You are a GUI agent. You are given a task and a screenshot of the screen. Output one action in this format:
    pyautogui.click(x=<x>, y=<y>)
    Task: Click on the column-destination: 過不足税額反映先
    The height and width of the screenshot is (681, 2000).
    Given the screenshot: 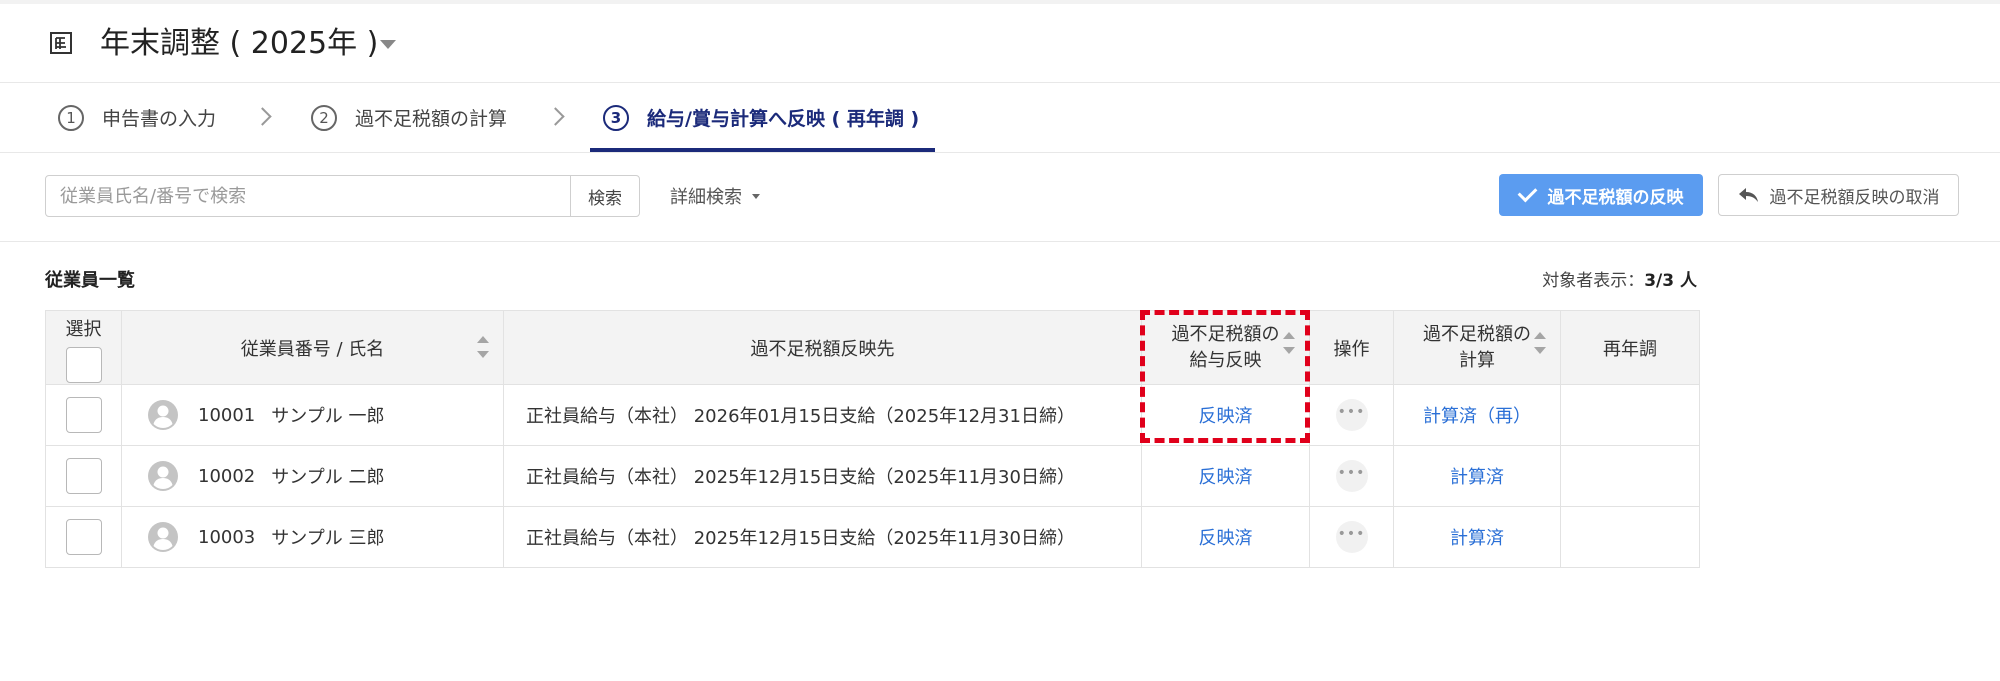 What is the action you would take?
    pyautogui.click(x=822, y=347)
    